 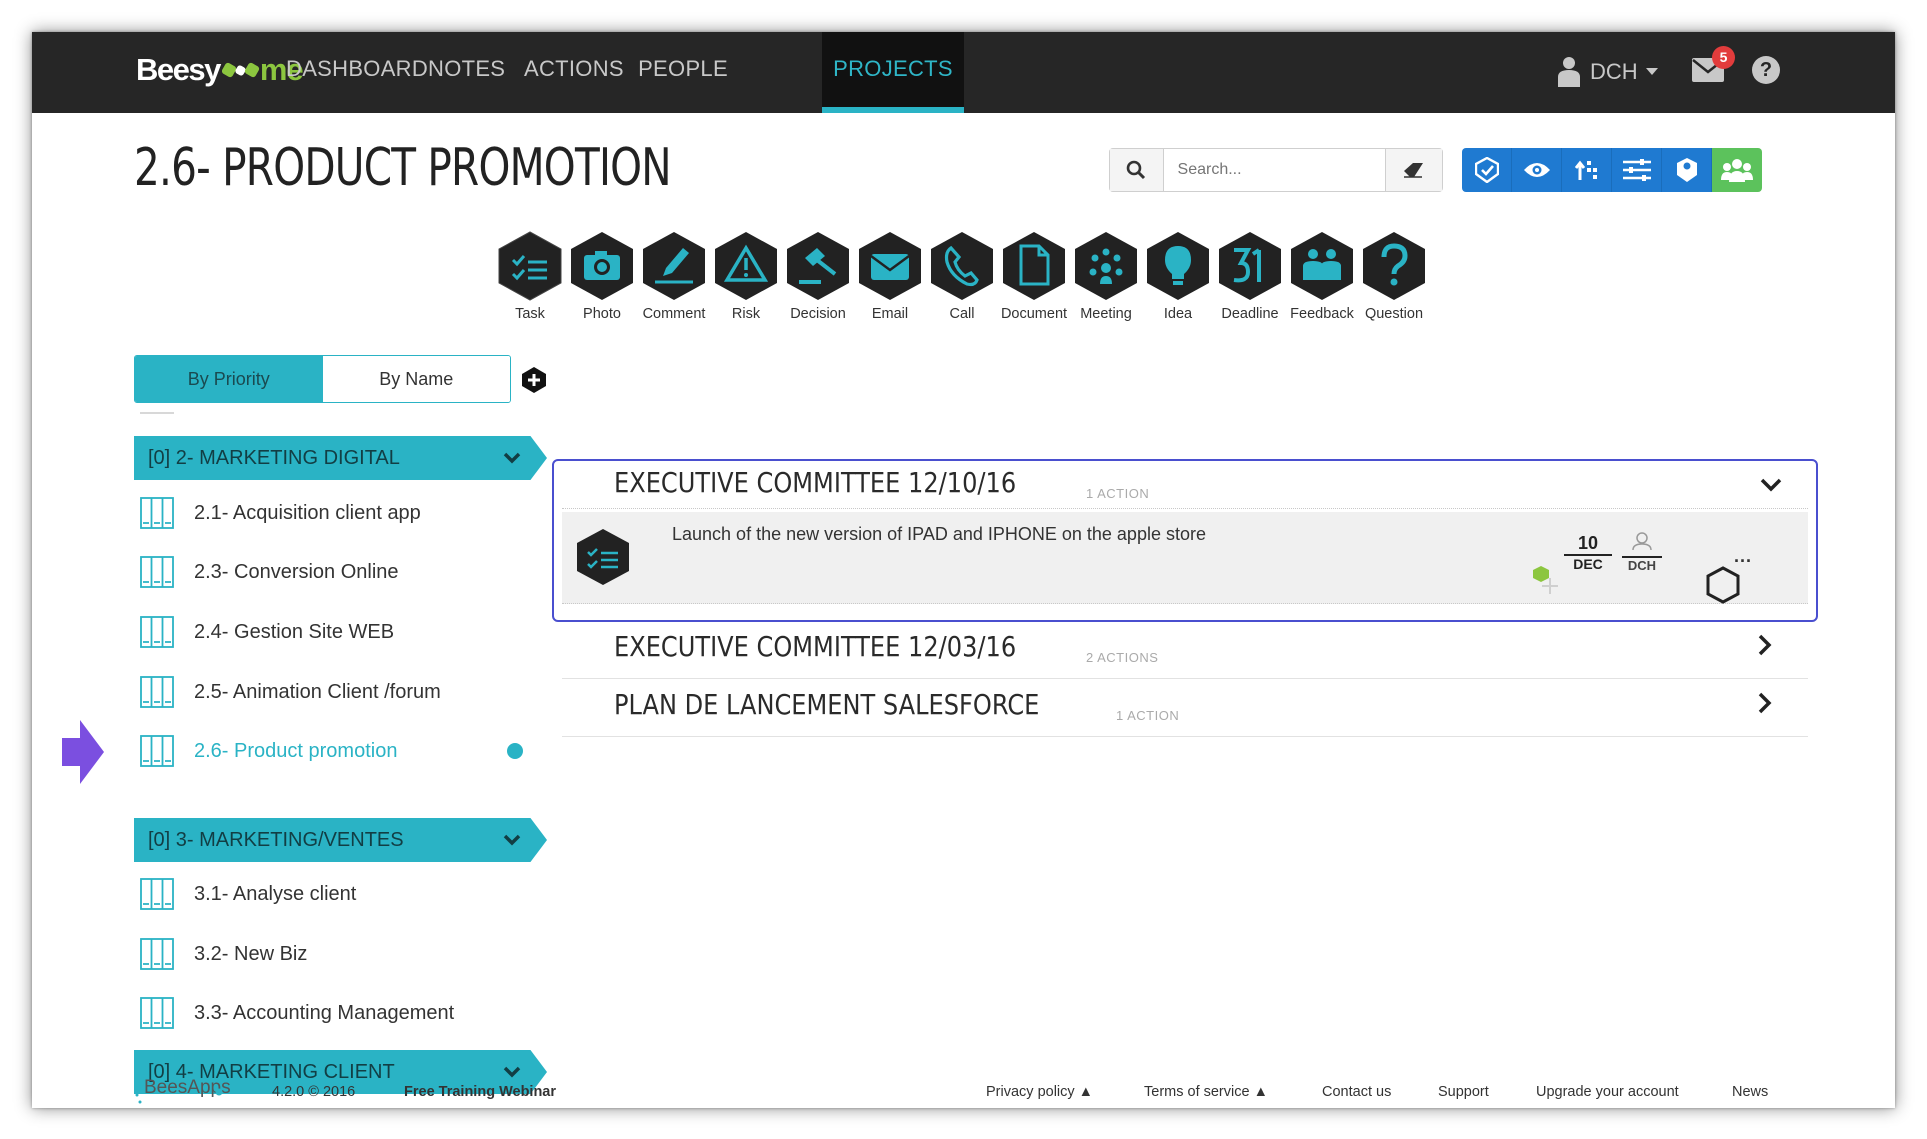 What do you see at coordinates (1642, 552) in the screenshot?
I see `action-owner: DCH` at bounding box center [1642, 552].